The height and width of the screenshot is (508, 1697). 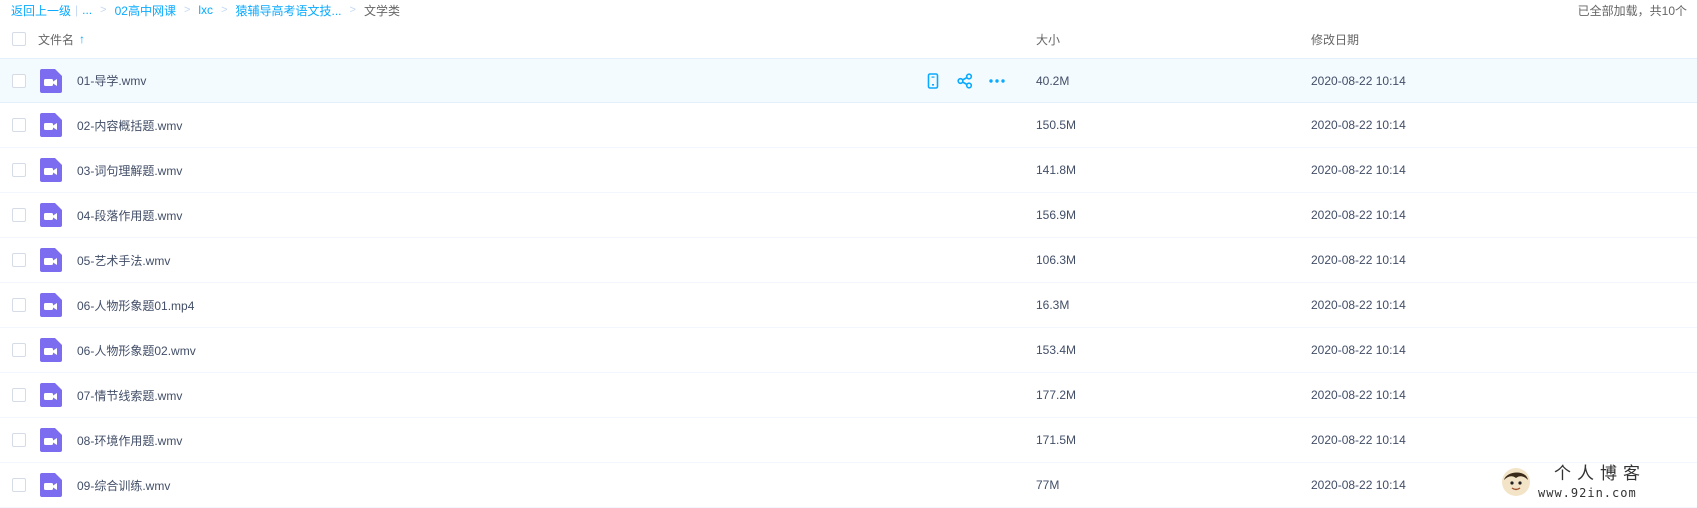 I want to click on column-header-date: 修改日期, so click(x=1335, y=39).